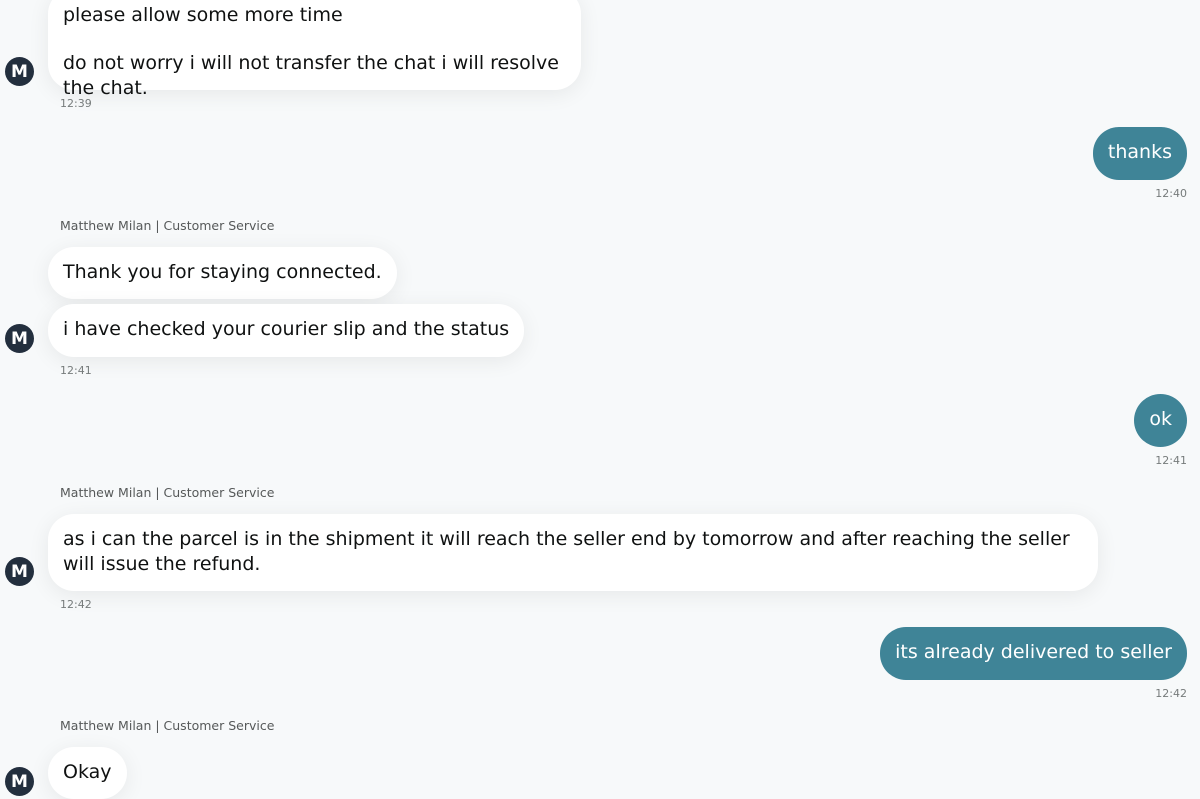 This screenshot has height=799, width=1200. What do you see at coordinates (1171, 193) in the screenshot?
I see `message-timestamp: 12:40` at bounding box center [1171, 193].